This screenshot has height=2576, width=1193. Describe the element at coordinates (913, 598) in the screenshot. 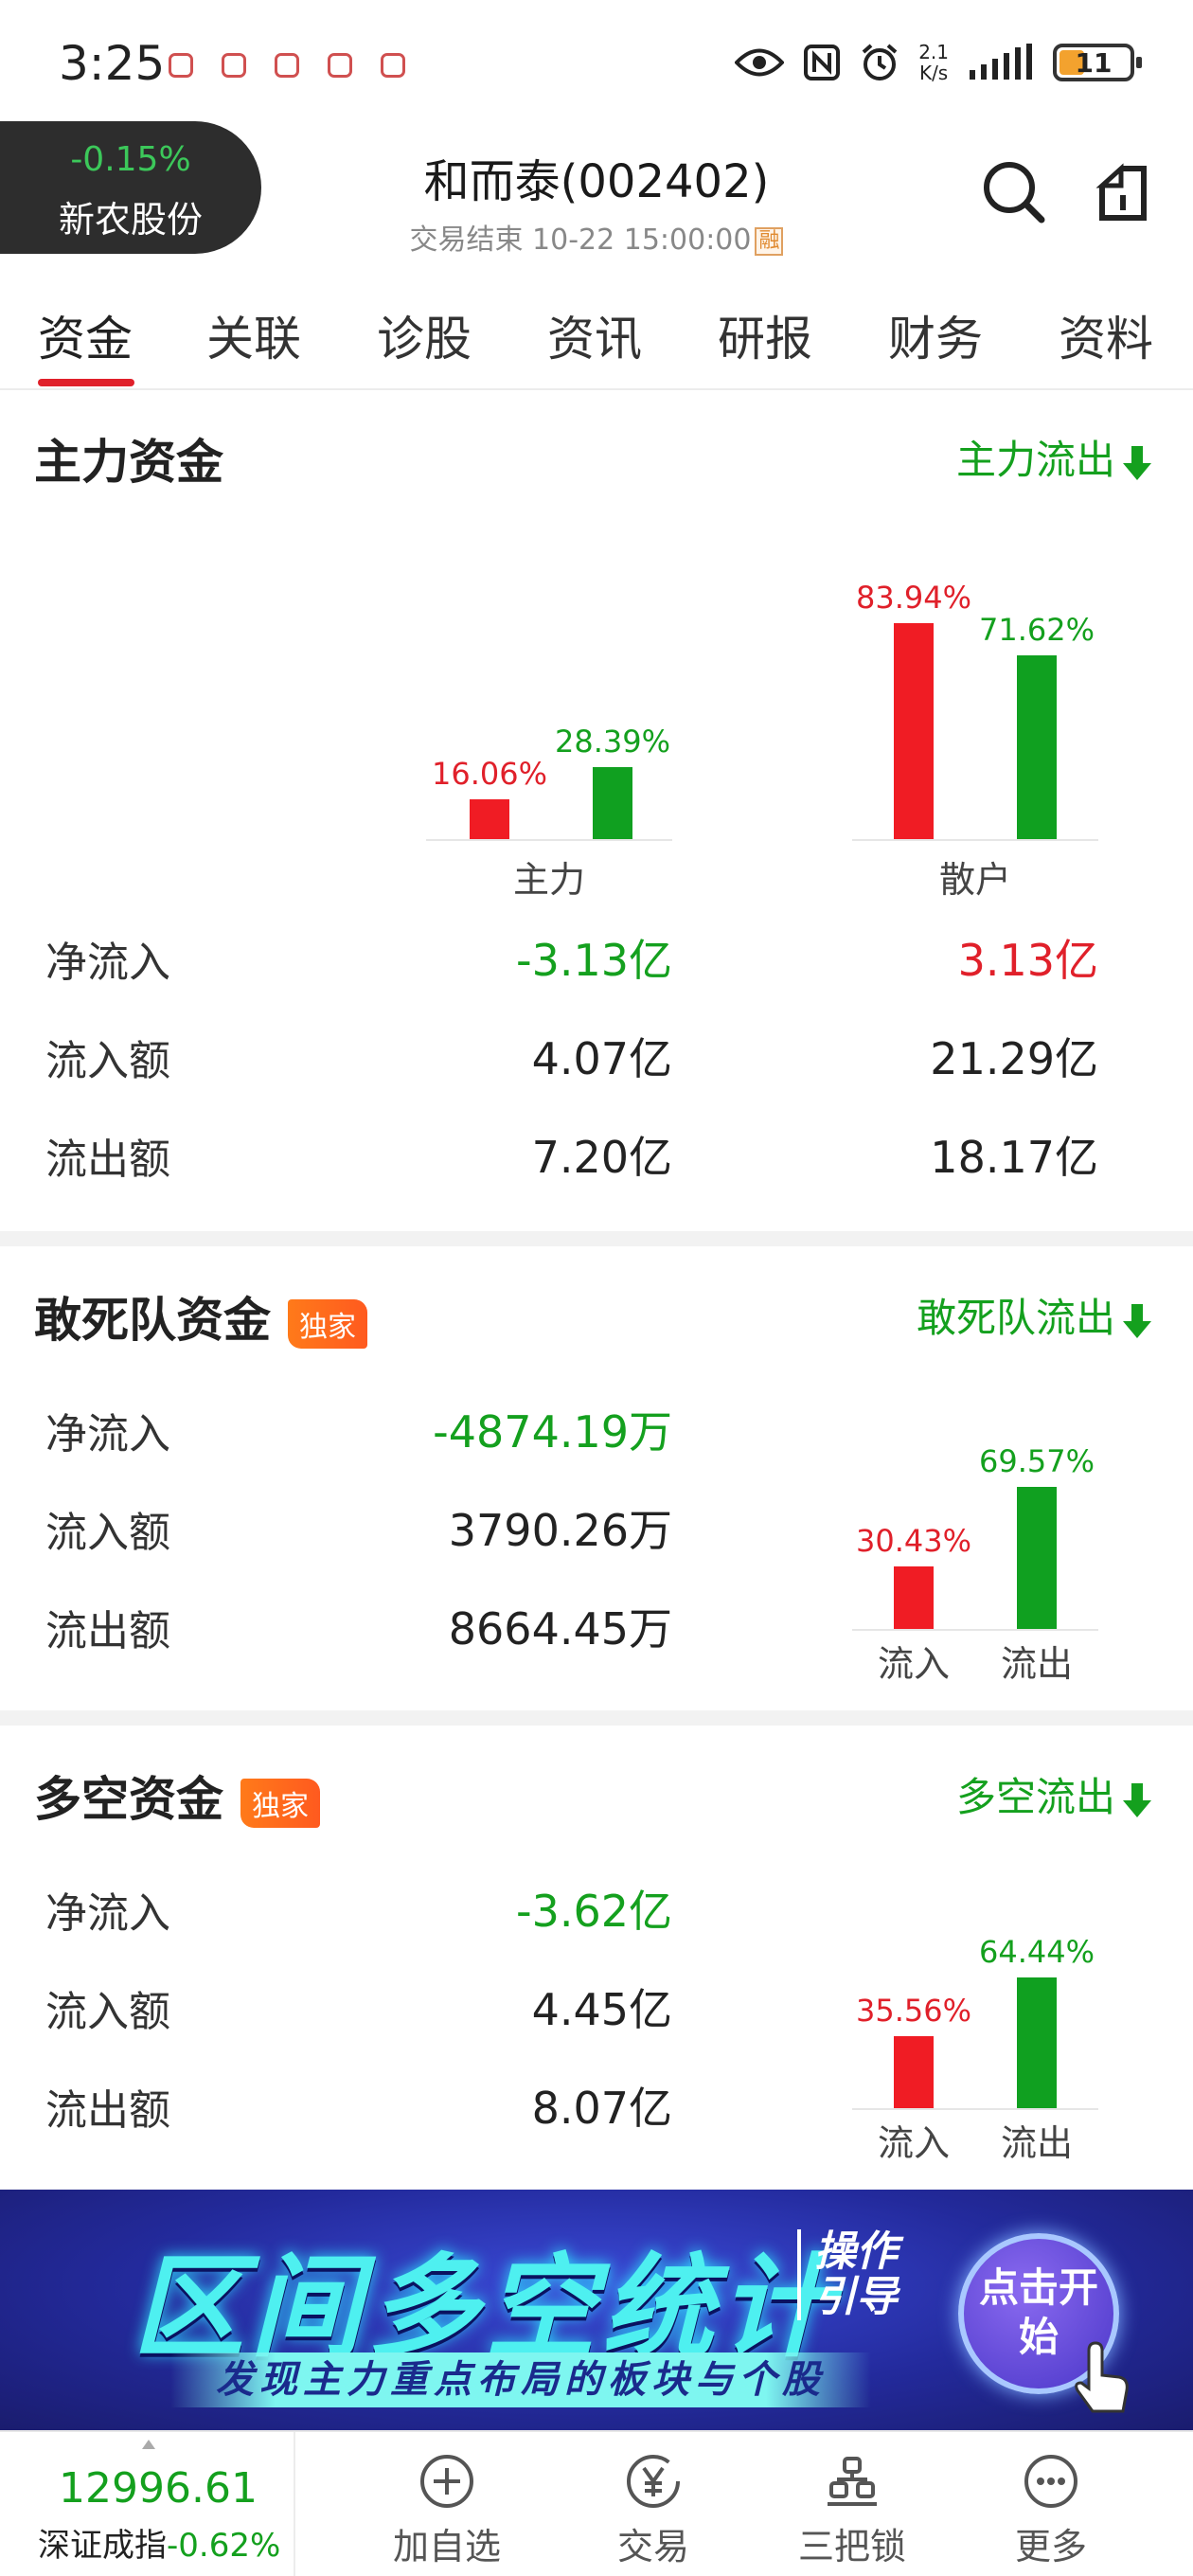

I see `retail-inflow-pct: 83.94%` at that location.